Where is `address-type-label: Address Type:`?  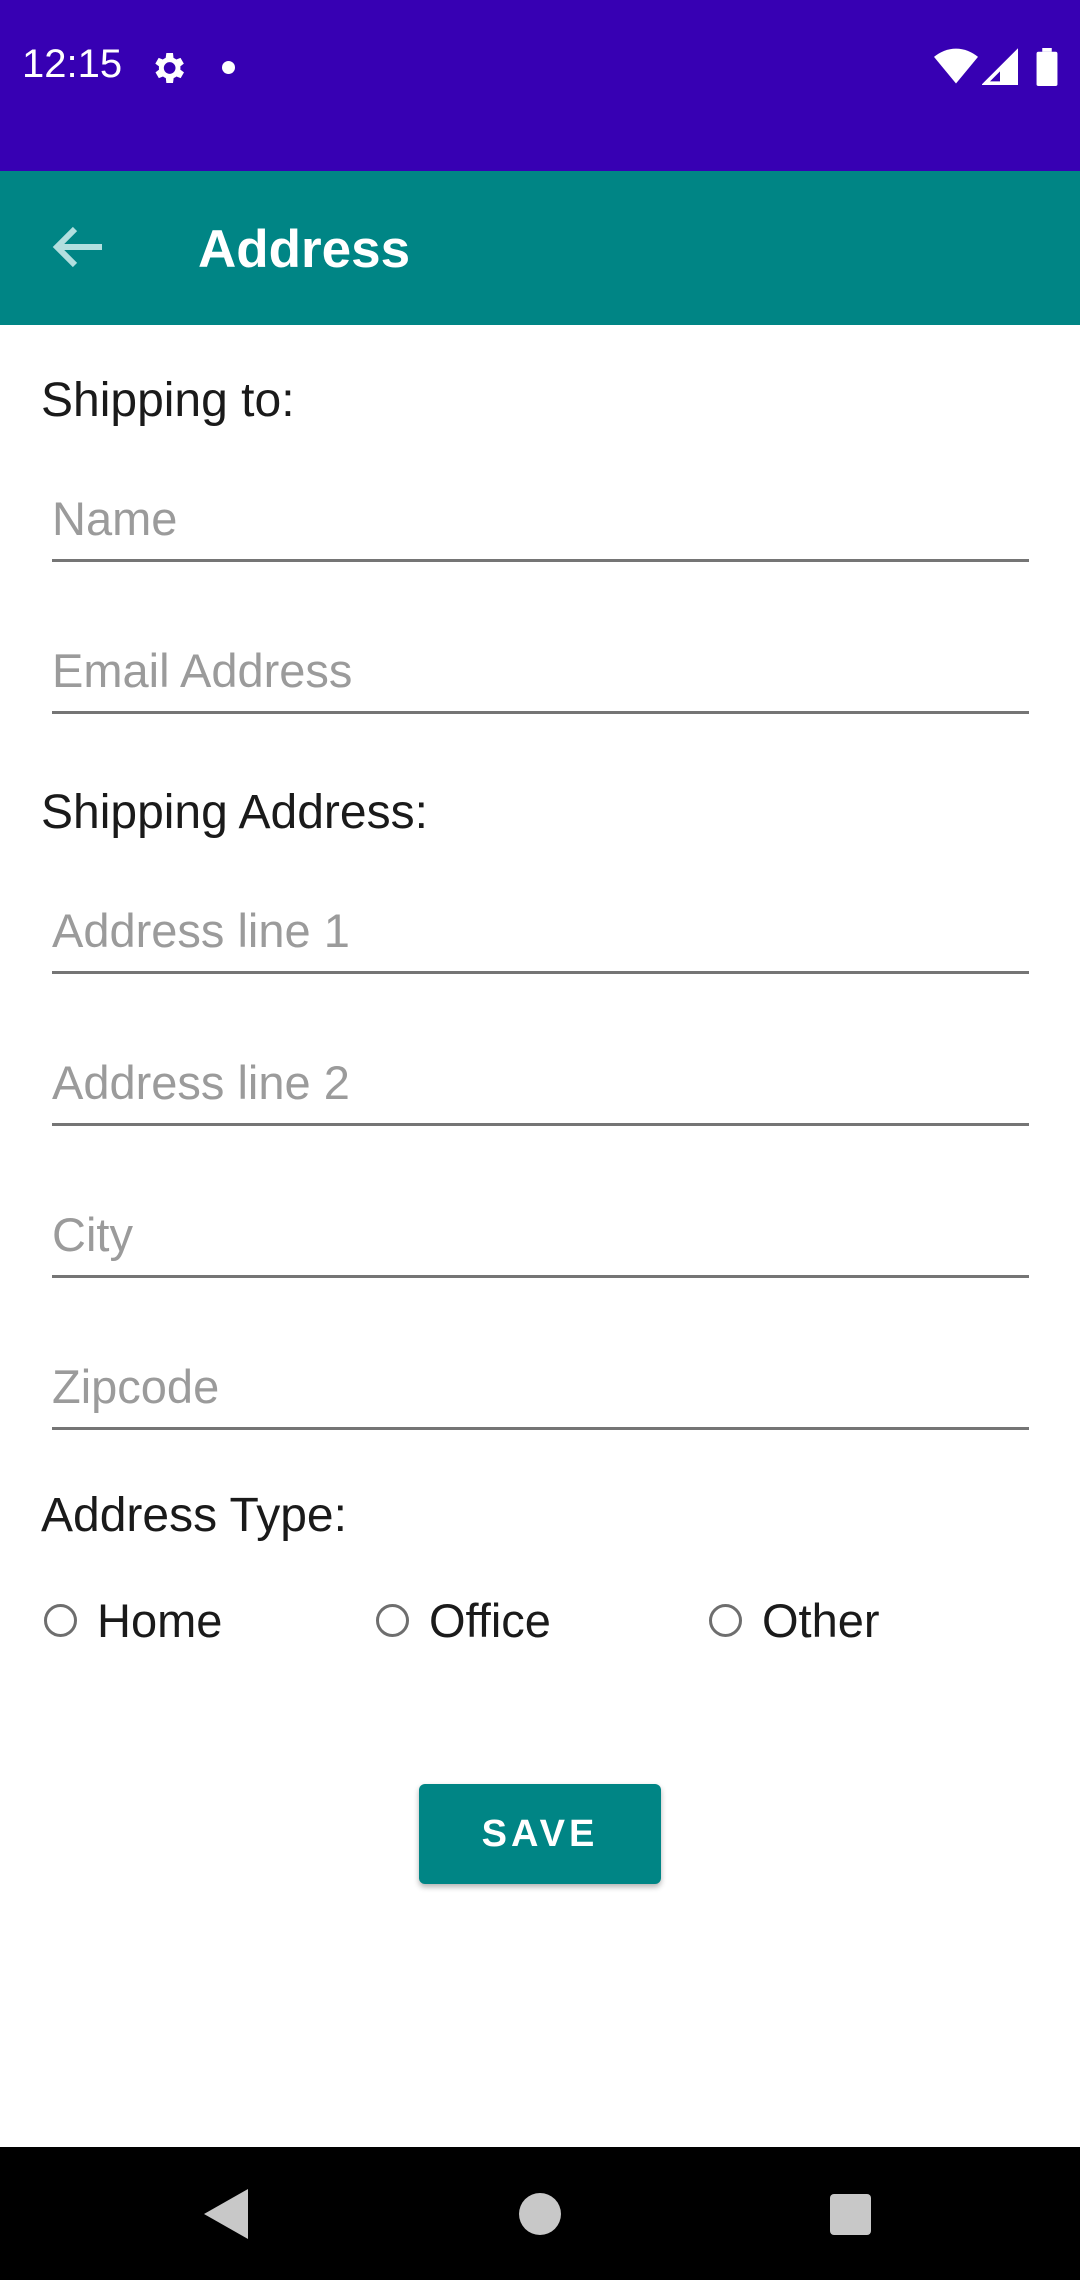 address-type-label: Address Type: is located at coordinates (194, 1515).